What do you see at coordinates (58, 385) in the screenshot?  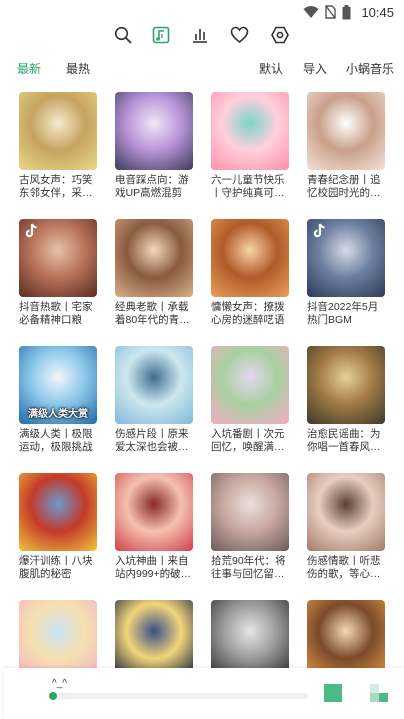 I see `playlist-cover: 满级人类大赏` at bounding box center [58, 385].